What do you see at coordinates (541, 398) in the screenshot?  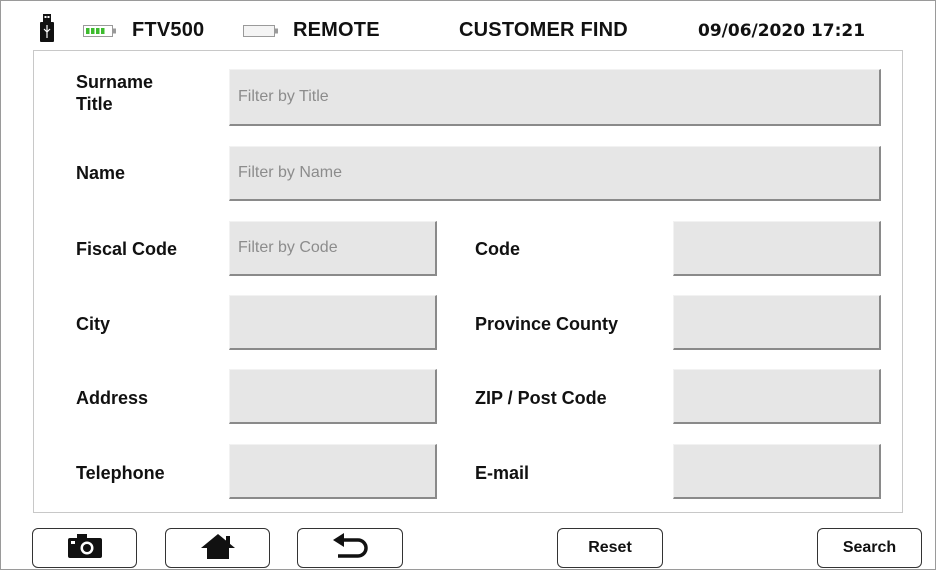 I see `zip-post-code-label: ZIP / Post Code` at bounding box center [541, 398].